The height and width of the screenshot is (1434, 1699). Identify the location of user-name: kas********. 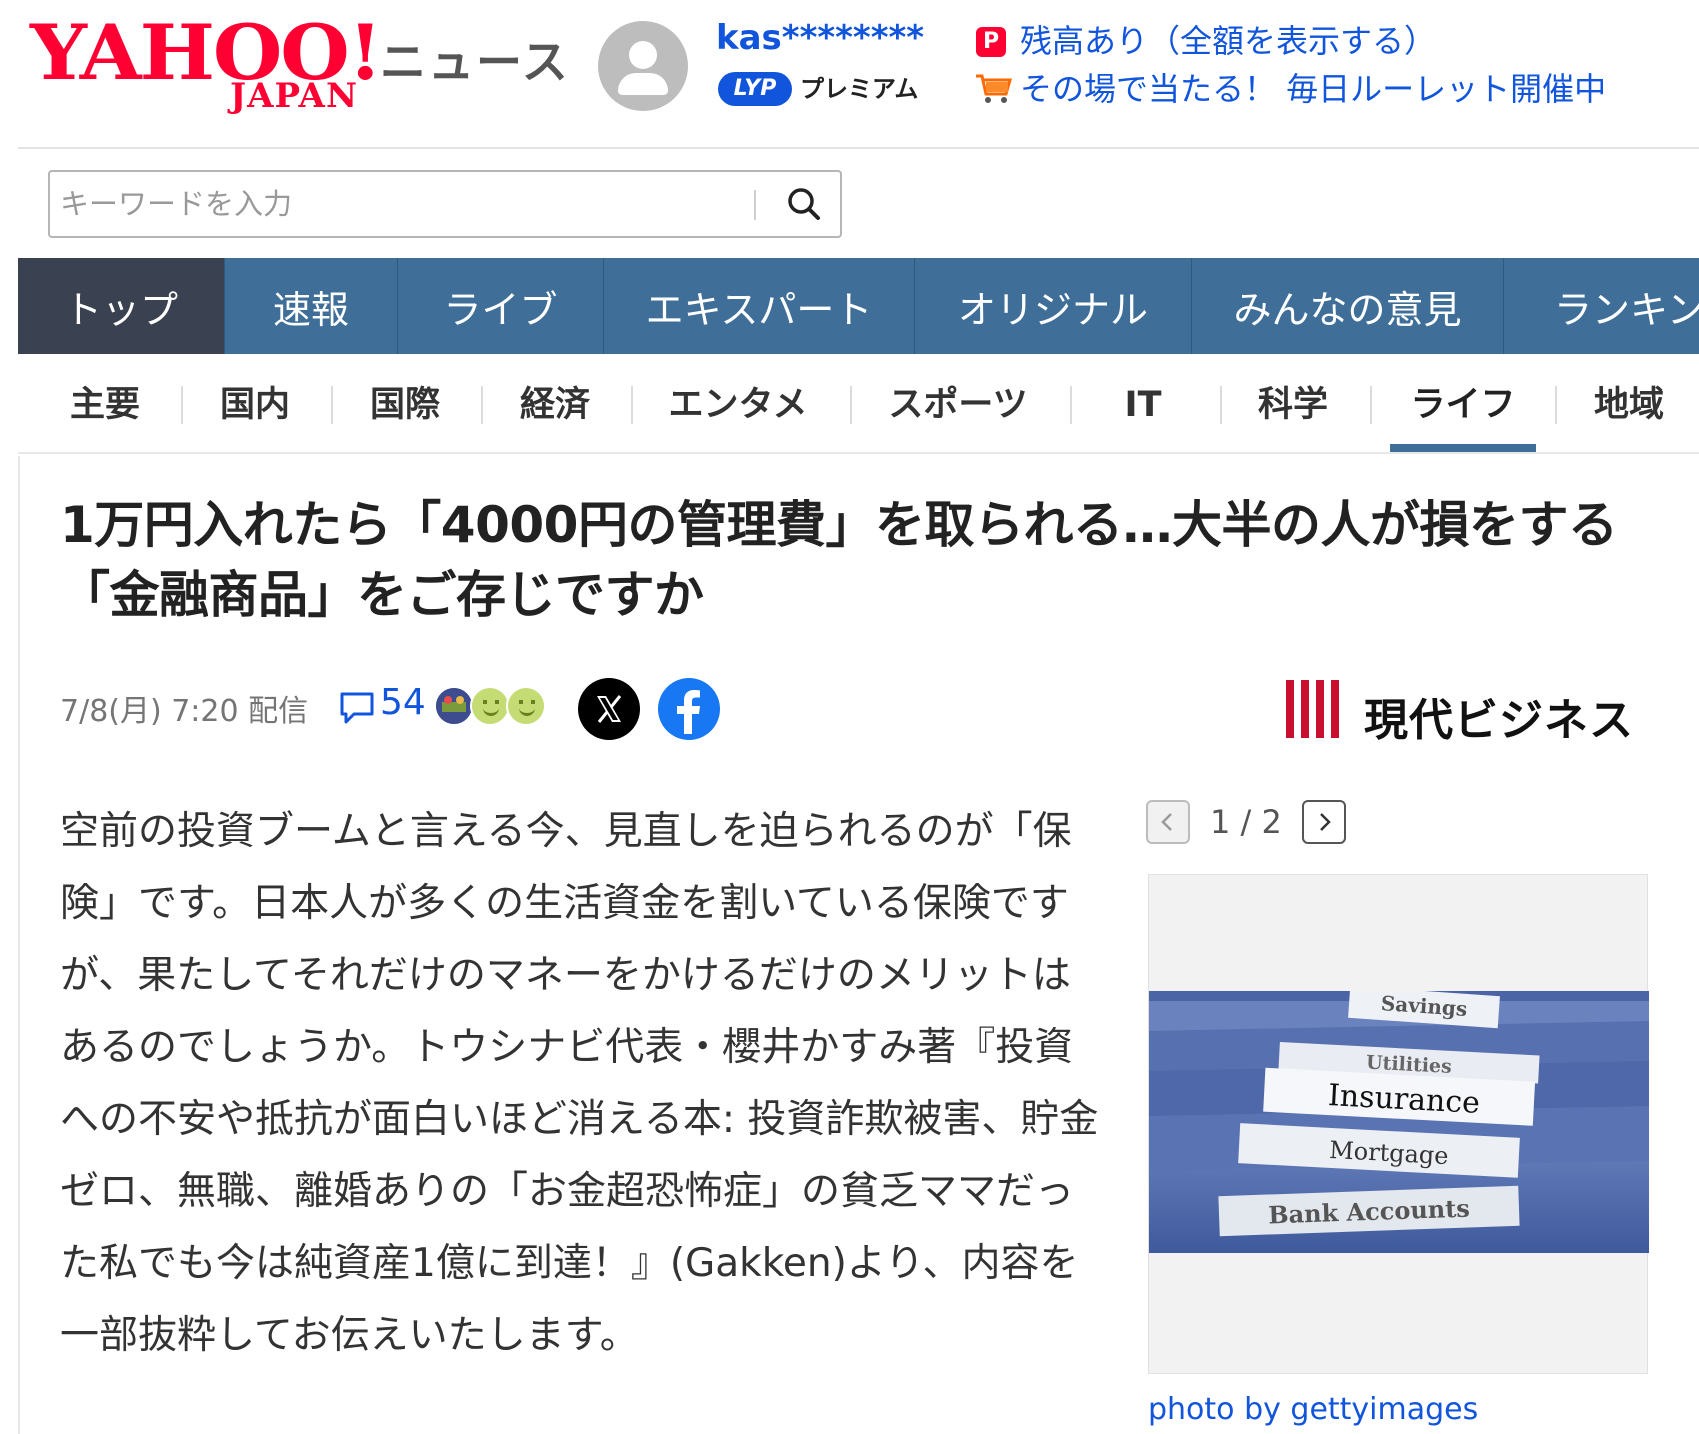
(820, 38).